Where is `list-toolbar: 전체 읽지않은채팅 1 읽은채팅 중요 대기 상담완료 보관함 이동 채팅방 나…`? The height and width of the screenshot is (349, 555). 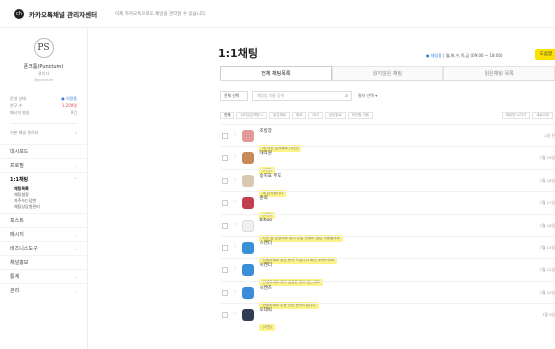 list-toolbar: 전체 읽지않은채팅 1 읽은채팅 중요 대기 상담완료 보관함 이동 채팅방 나… is located at coordinates (387, 115).